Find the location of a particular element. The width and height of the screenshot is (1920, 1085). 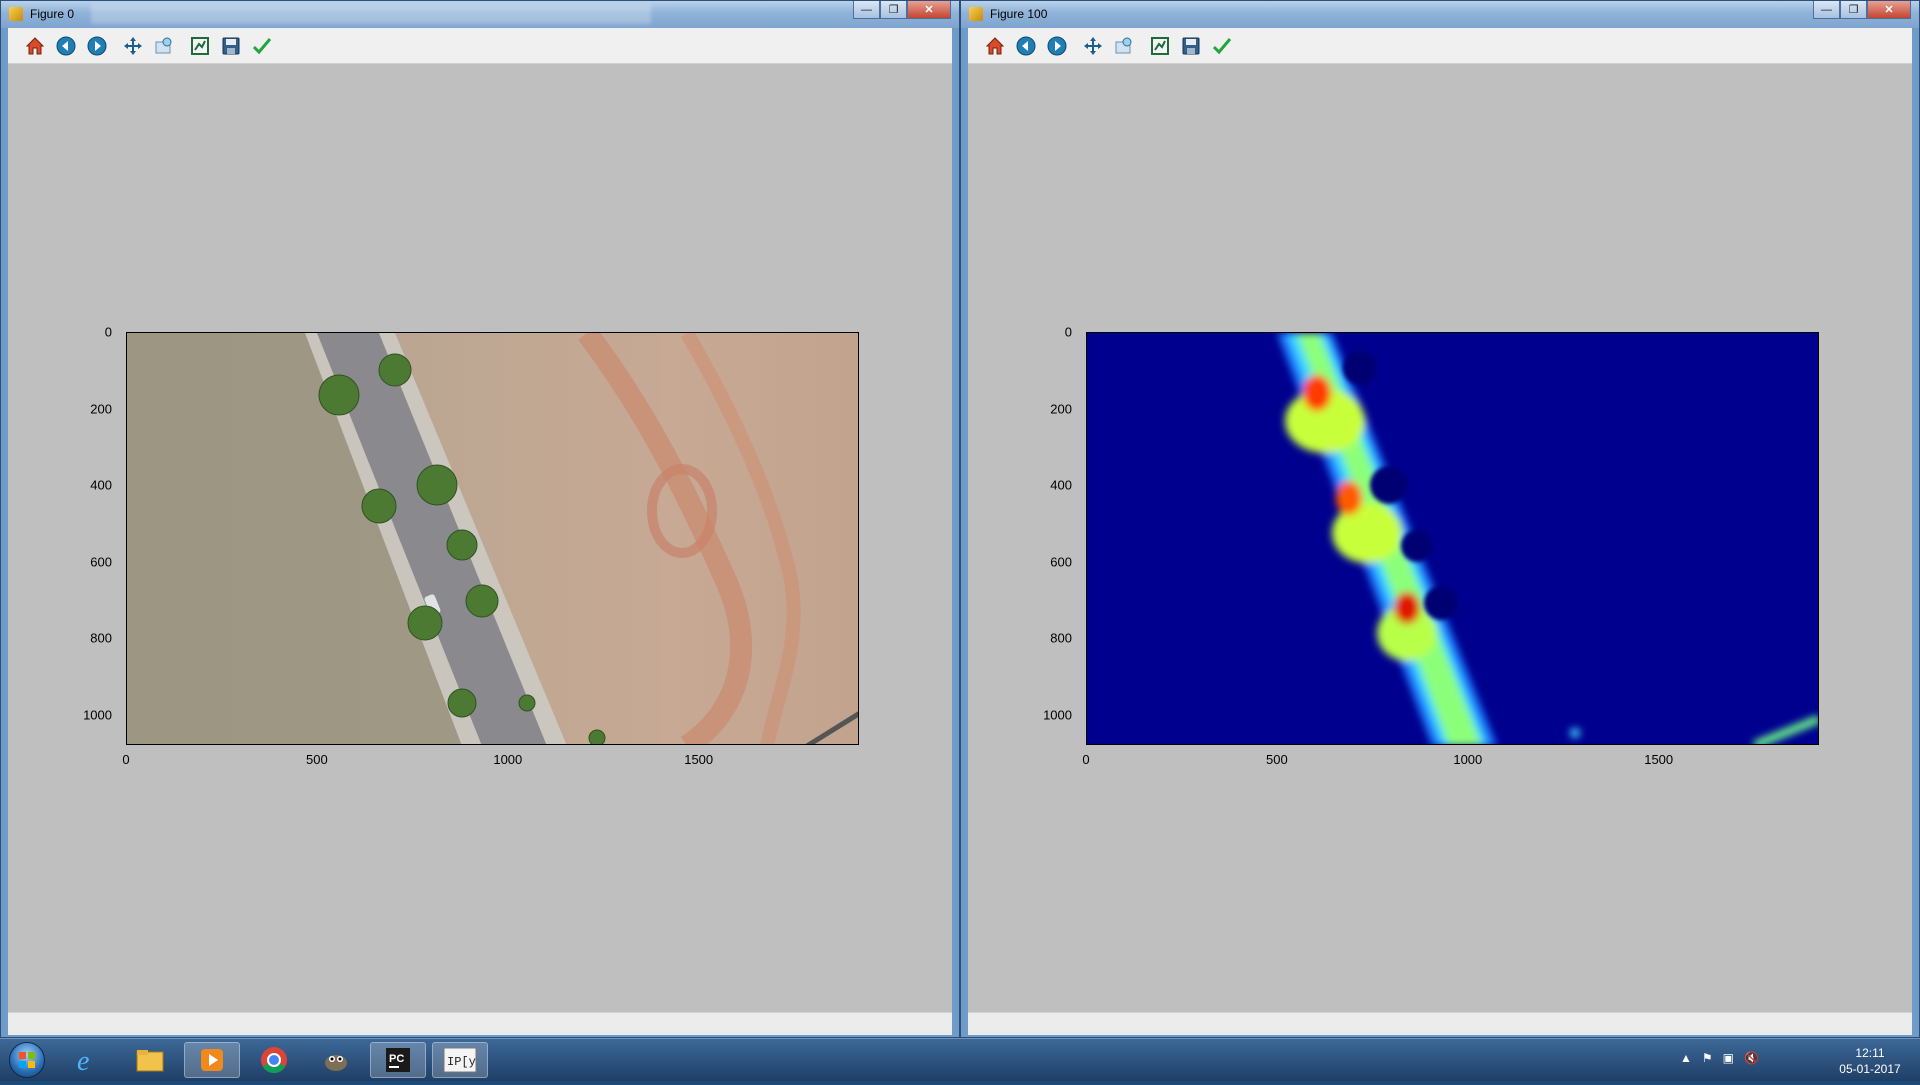

aerial-image is located at coordinates (492, 538).